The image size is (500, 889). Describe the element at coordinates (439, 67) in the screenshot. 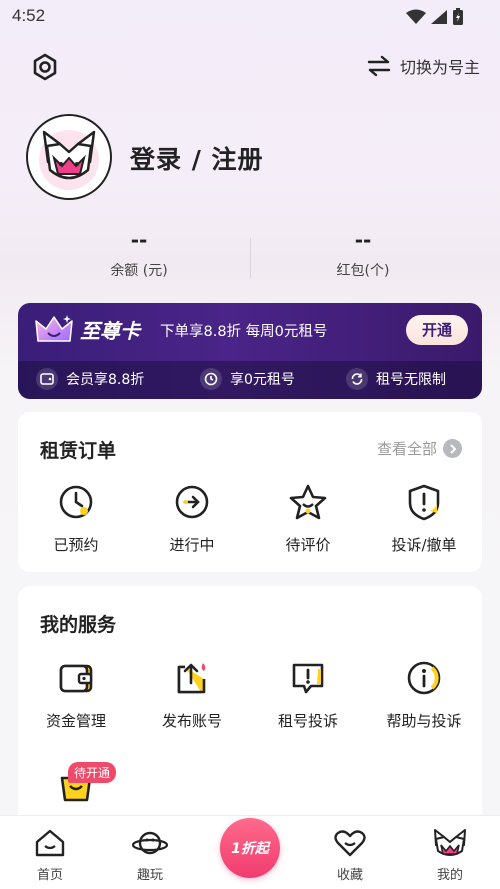

I see `switch-role-label: 切换为号主` at that location.